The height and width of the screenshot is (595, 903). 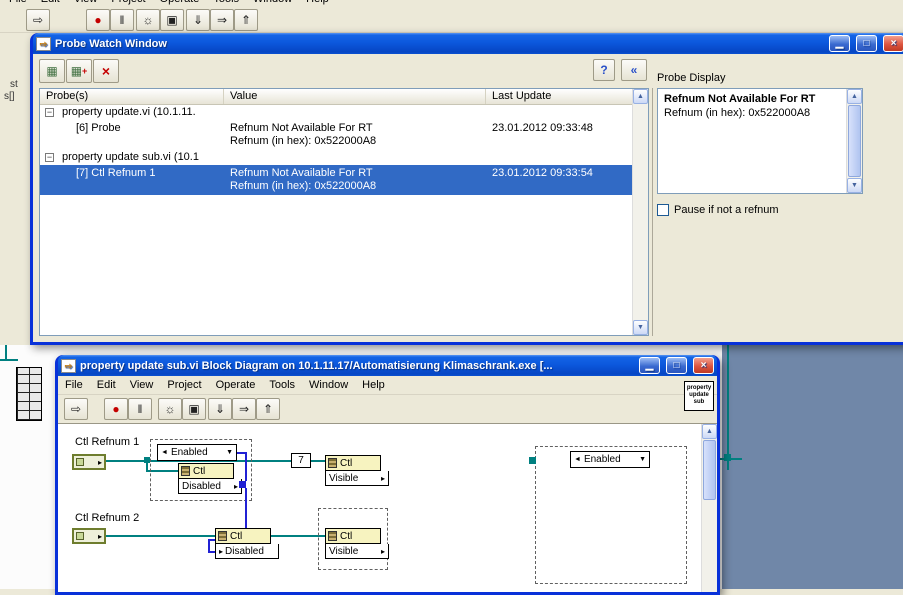 I want to click on probe-display-line2: Refnum (in hex): 0x522000A8, so click(x=737, y=113).